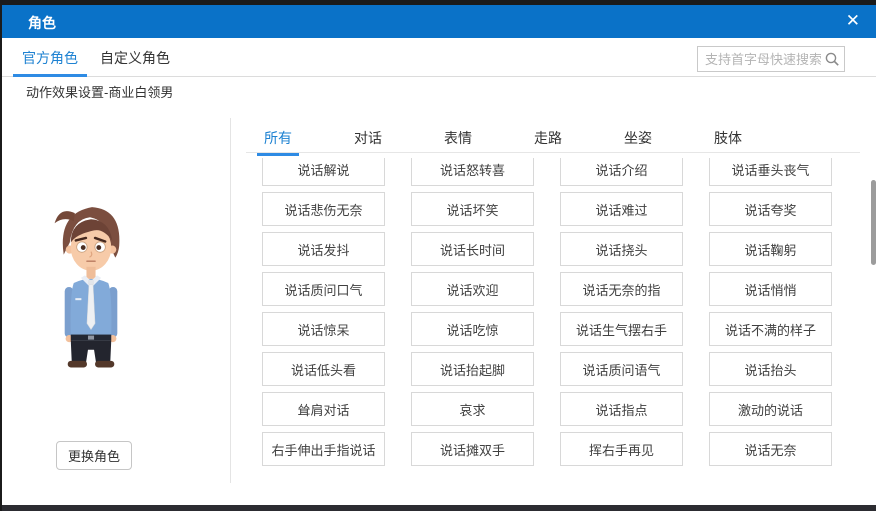 The image size is (876, 511). Describe the element at coordinates (760, 59) in the screenshot. I see `search-input` at that location.